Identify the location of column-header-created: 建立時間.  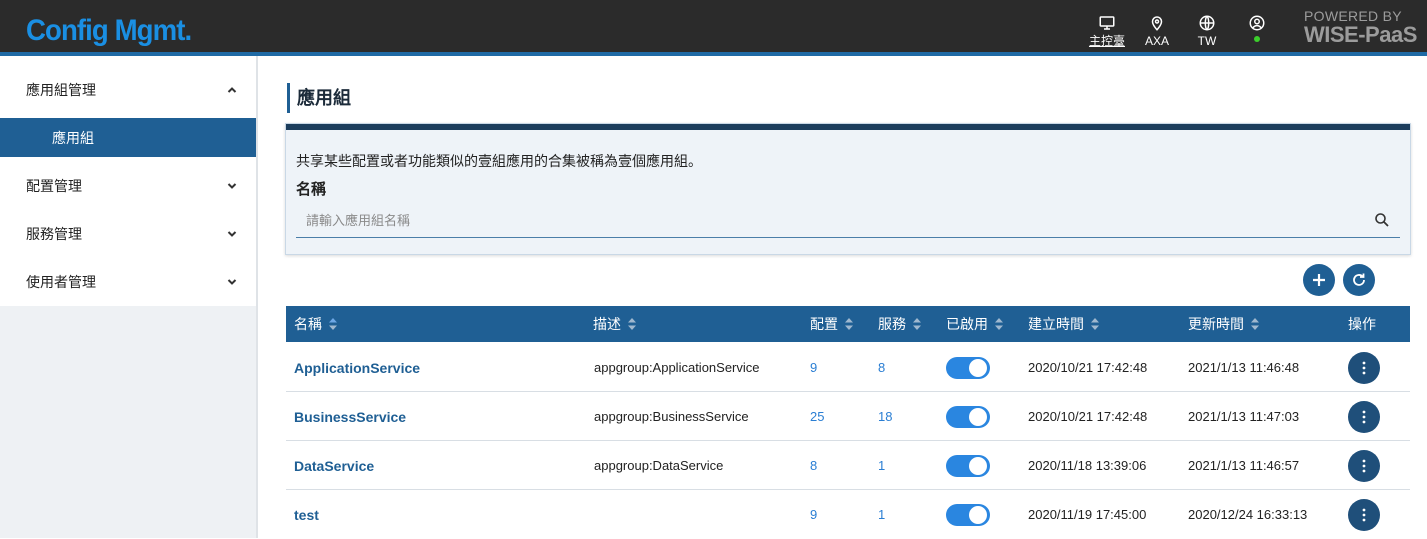
(1064, 324).